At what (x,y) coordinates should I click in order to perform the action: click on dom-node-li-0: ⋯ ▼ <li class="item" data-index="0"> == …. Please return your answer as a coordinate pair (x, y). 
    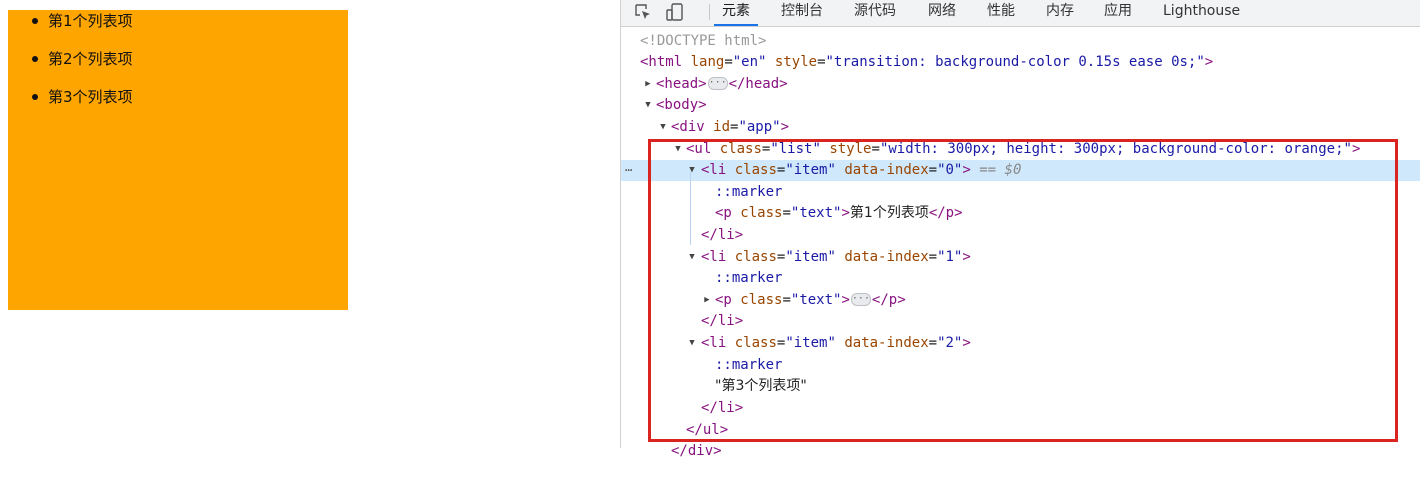
    Looking at the image, I should click on (1020, 170).